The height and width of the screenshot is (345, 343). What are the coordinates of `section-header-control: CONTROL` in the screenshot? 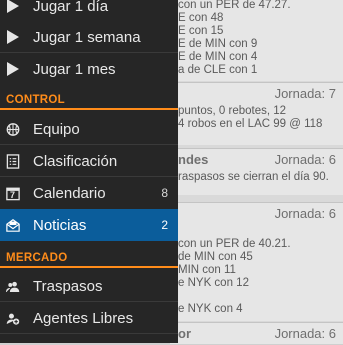 It's located at (89, 101).